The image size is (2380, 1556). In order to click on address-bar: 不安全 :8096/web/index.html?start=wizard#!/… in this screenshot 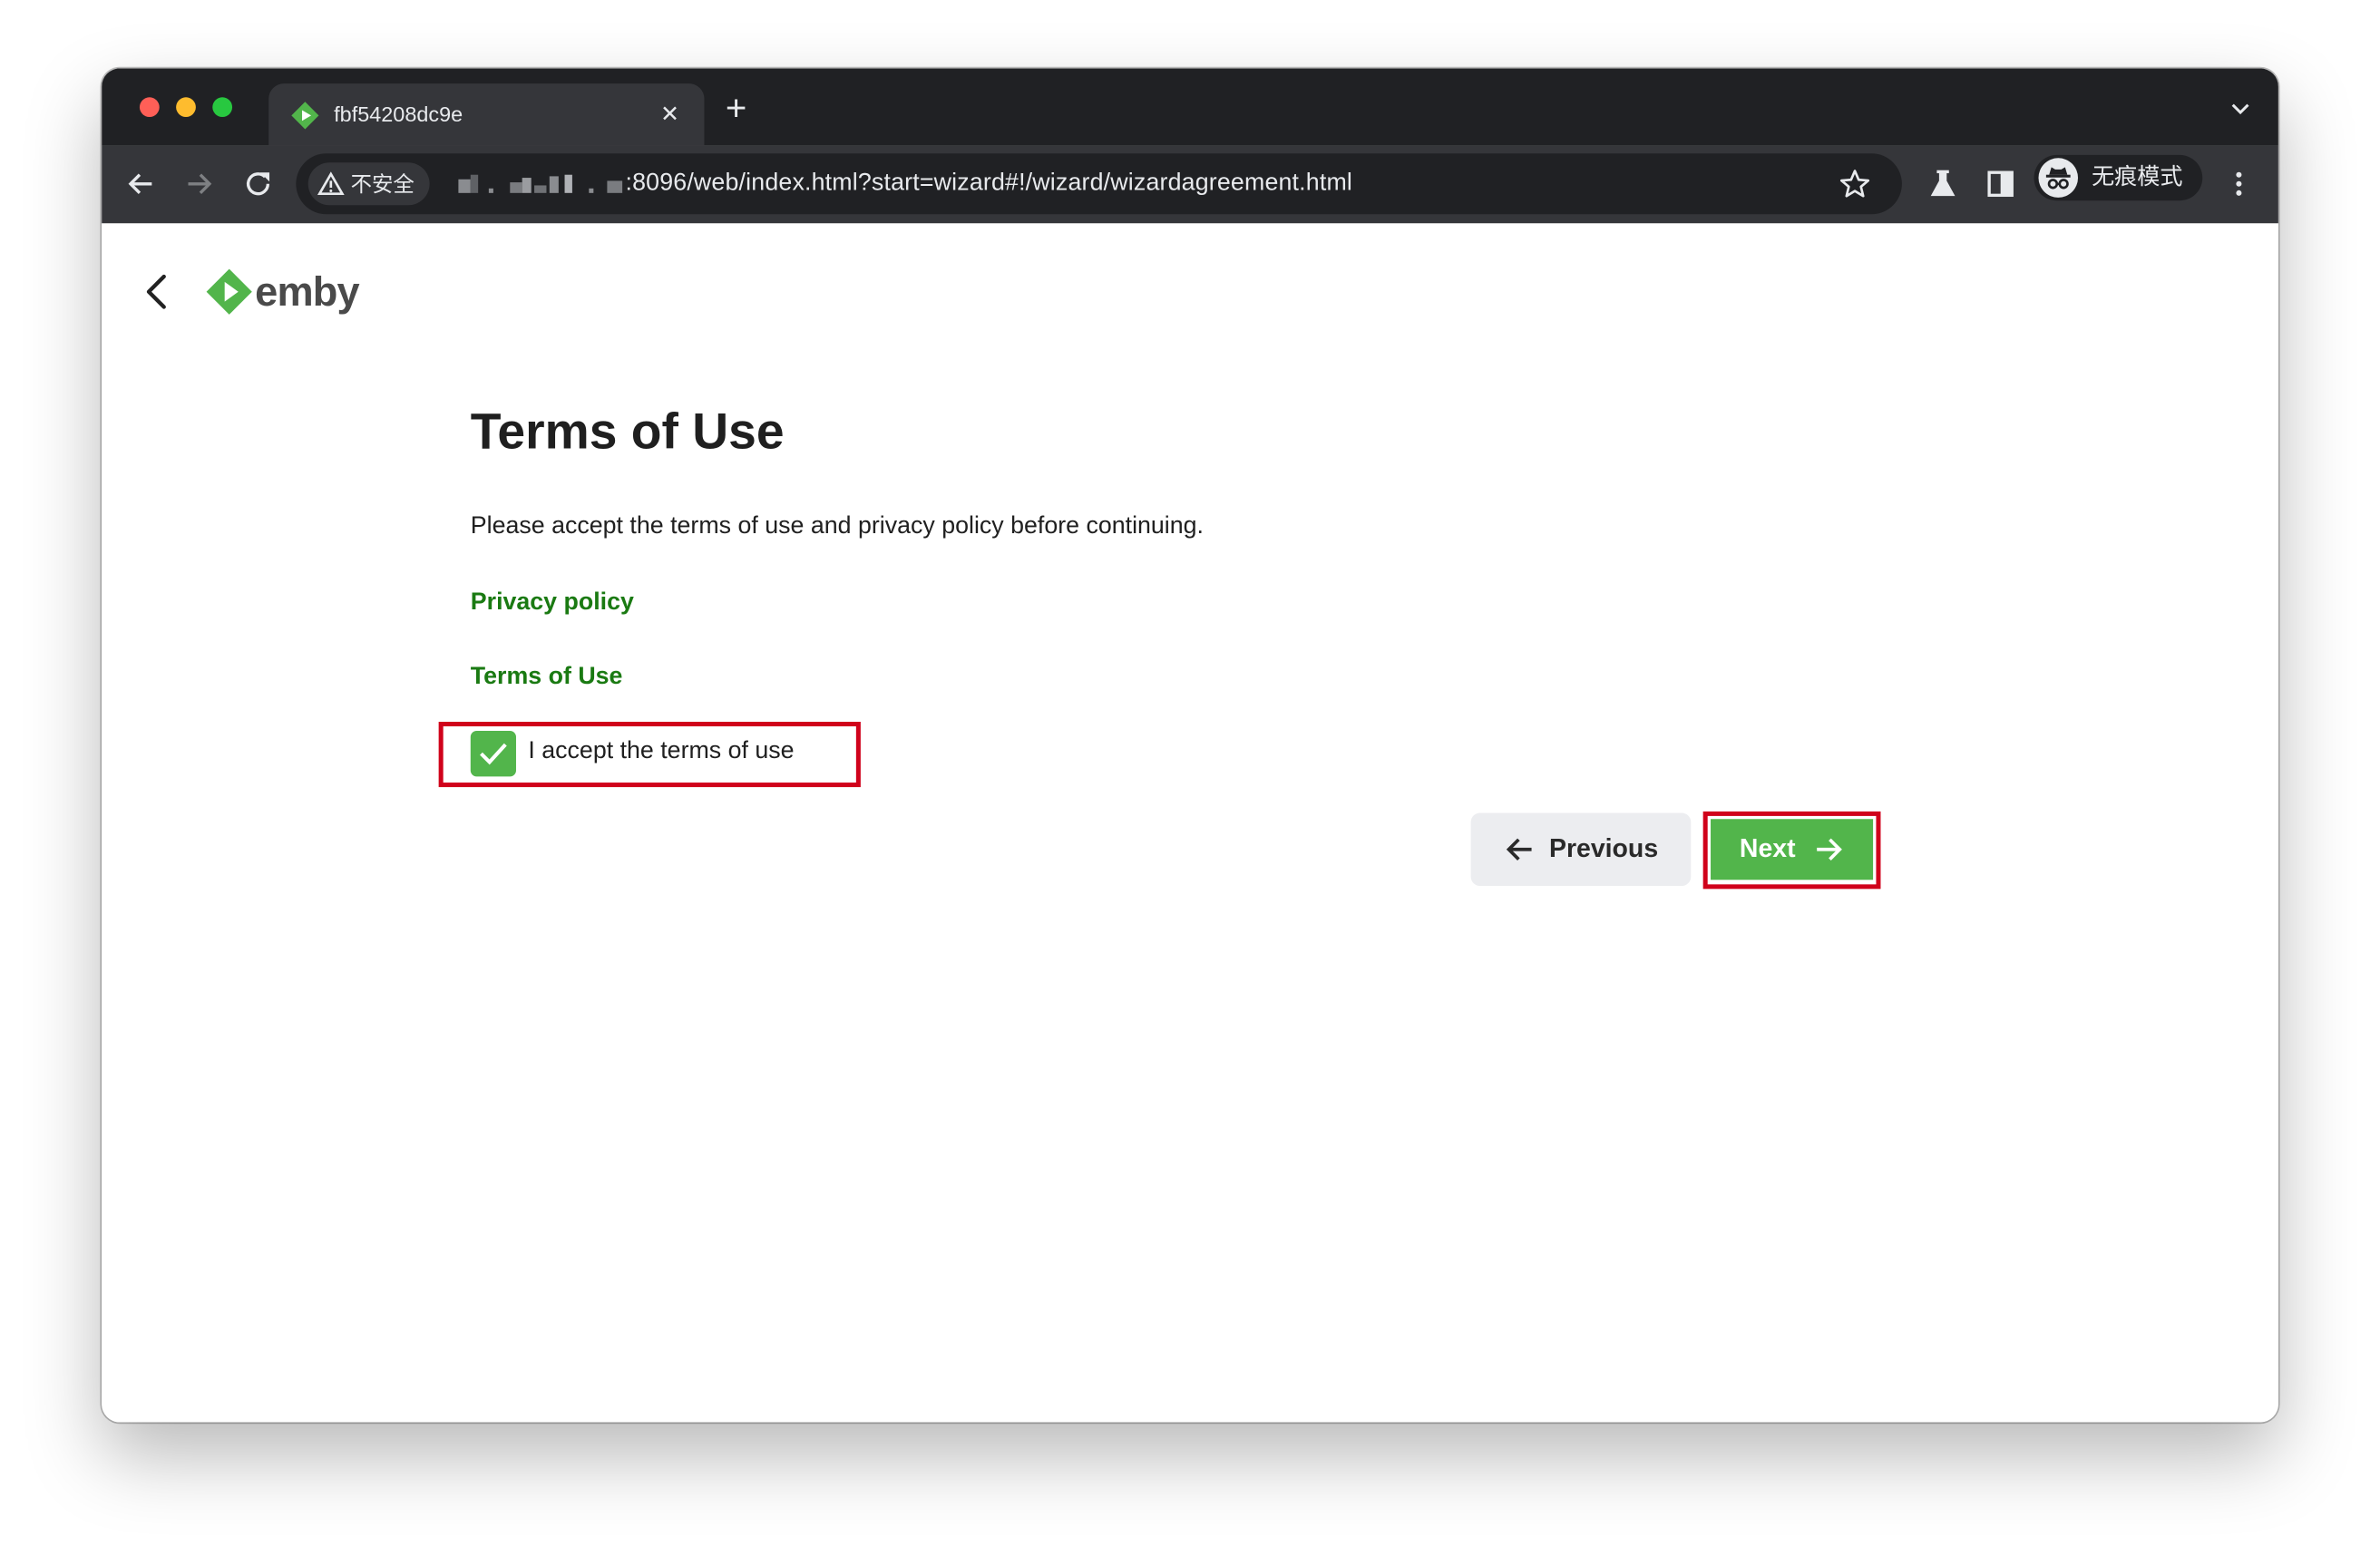, I will do `click(1099, 184)`.